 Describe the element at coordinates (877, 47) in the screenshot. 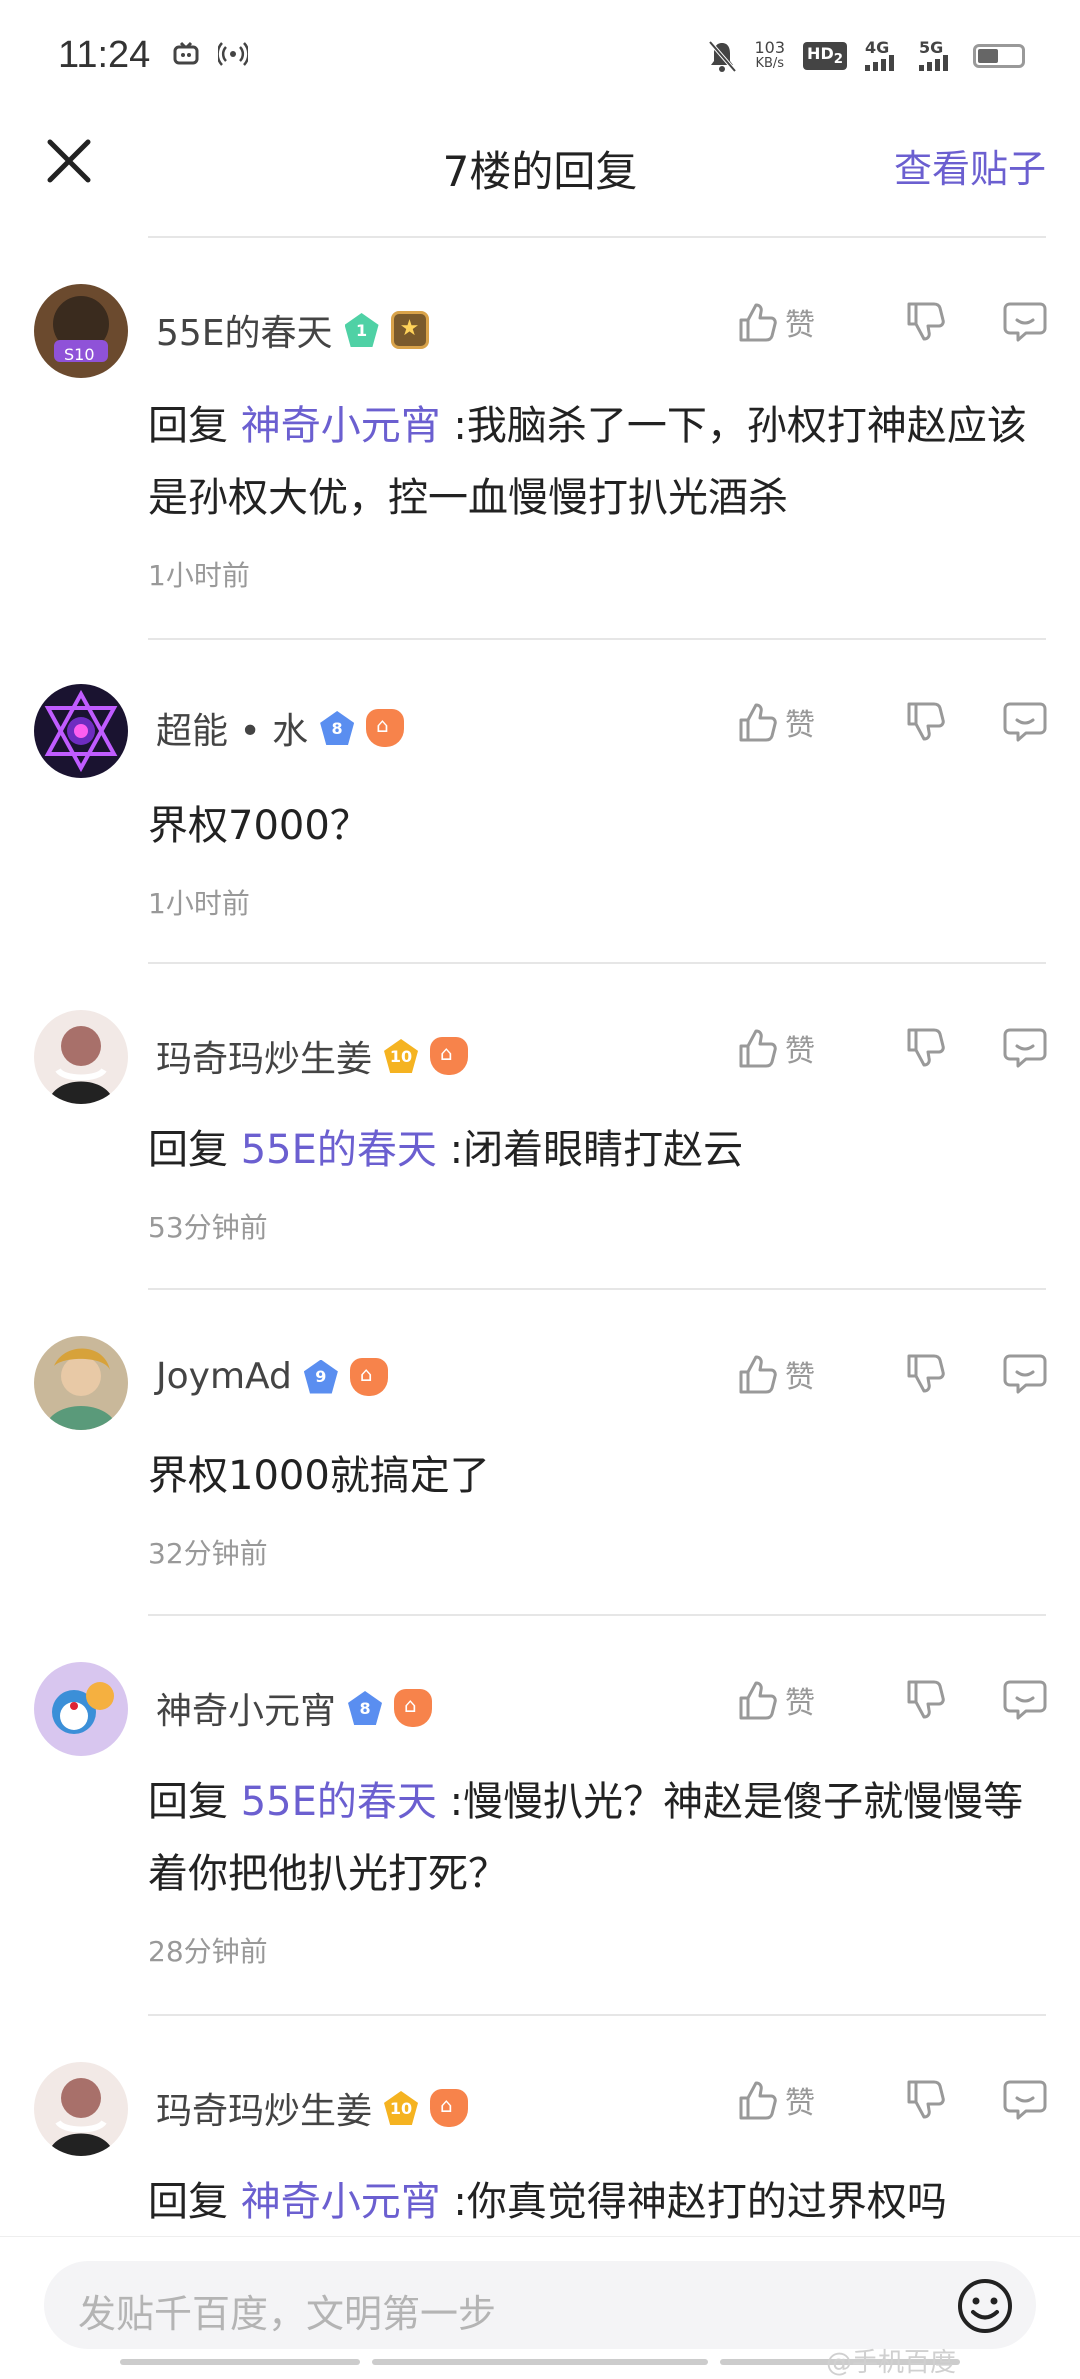

I see `signal-4g-label: 4G` at that location.